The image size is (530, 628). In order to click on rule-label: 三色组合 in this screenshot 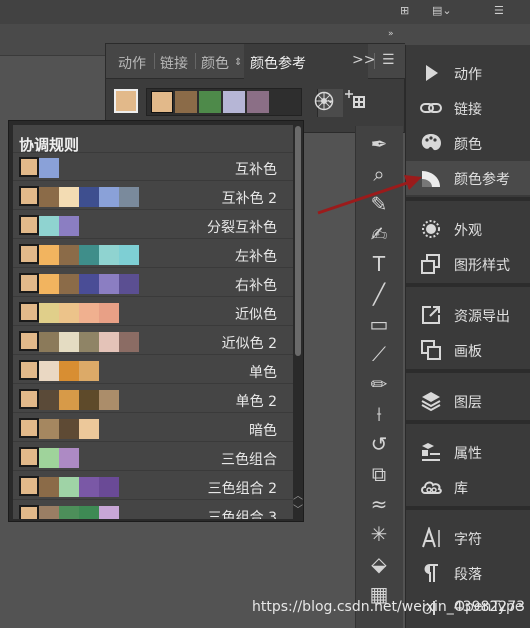, I will do `click(249, 460)`.